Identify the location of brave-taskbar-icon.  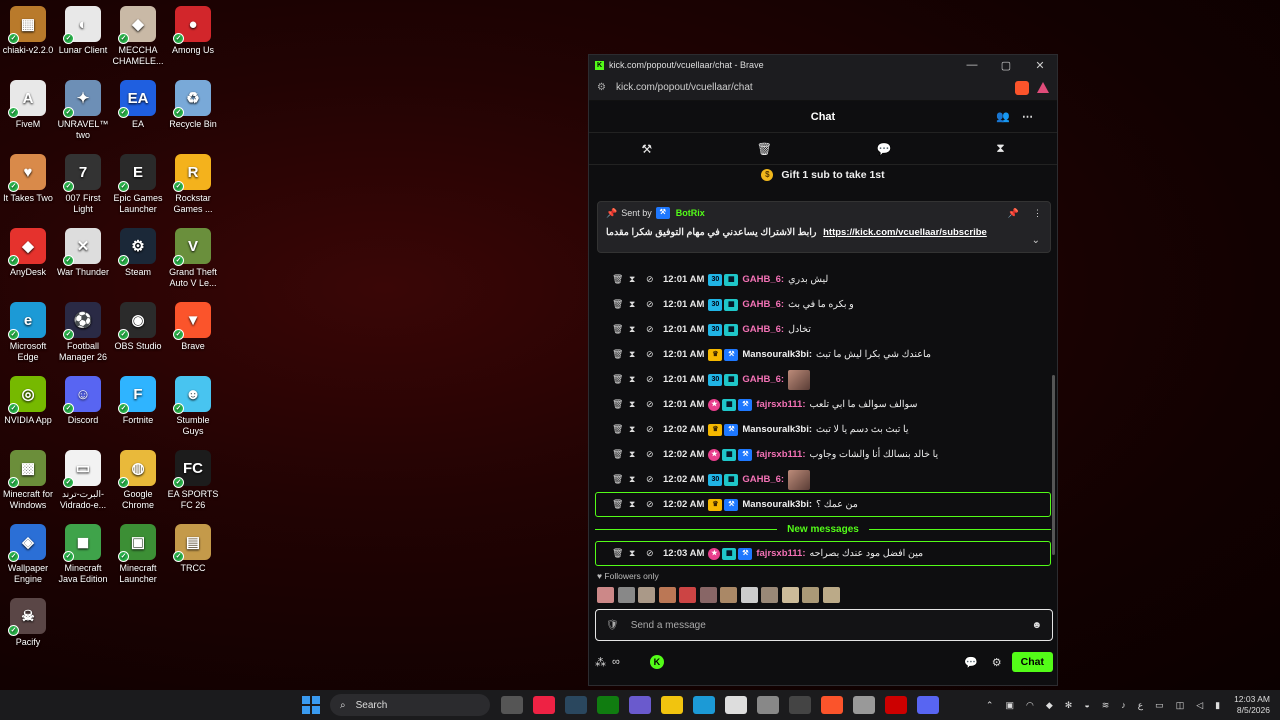
(832, 705).